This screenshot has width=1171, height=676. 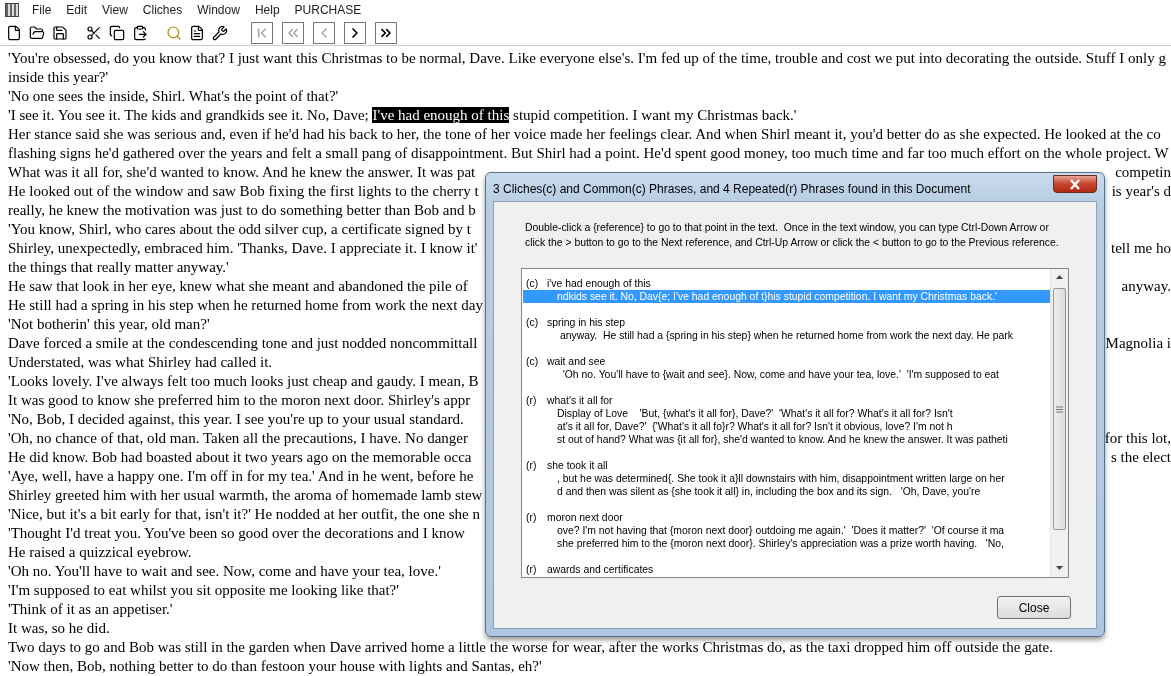 I want to click on text-line: 'Looks lovely. I've always felt too much looks just cheap and gaudy. I mean, B, so click(x=243, y=381).